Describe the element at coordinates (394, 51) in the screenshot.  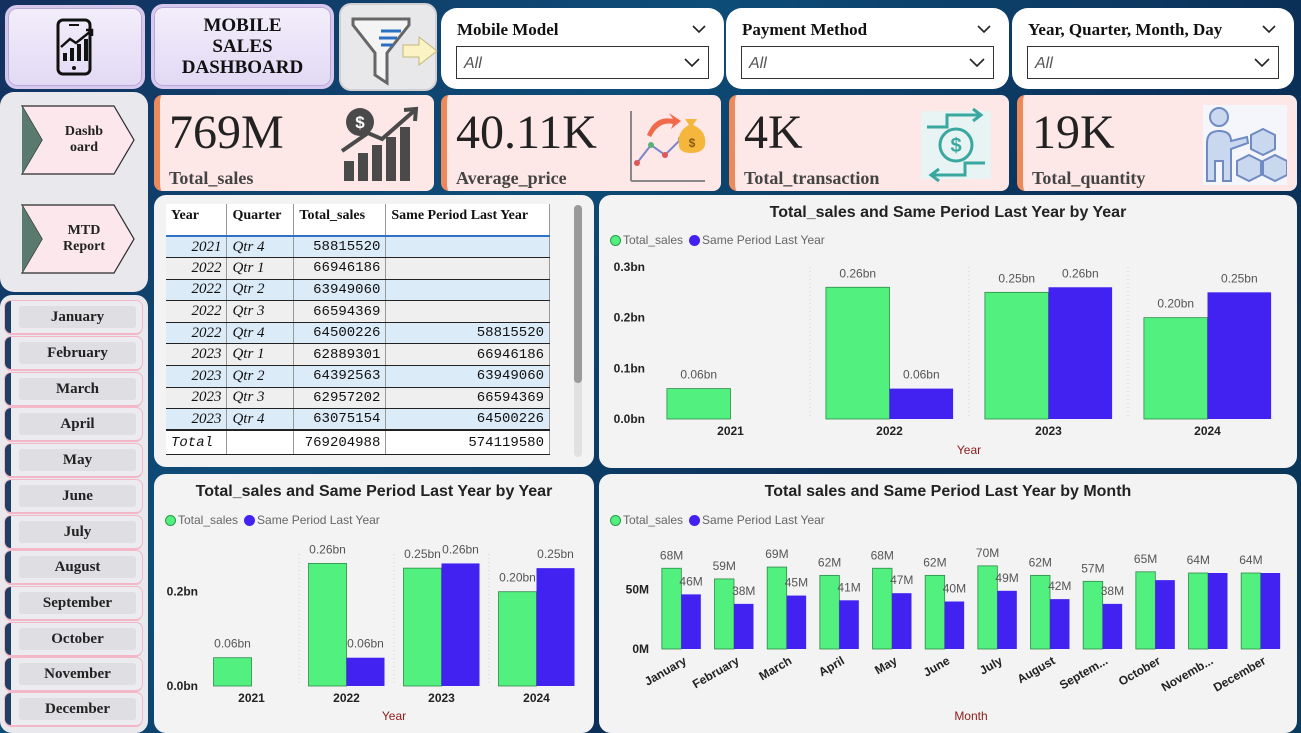
I see `funnel-icon` at that location.